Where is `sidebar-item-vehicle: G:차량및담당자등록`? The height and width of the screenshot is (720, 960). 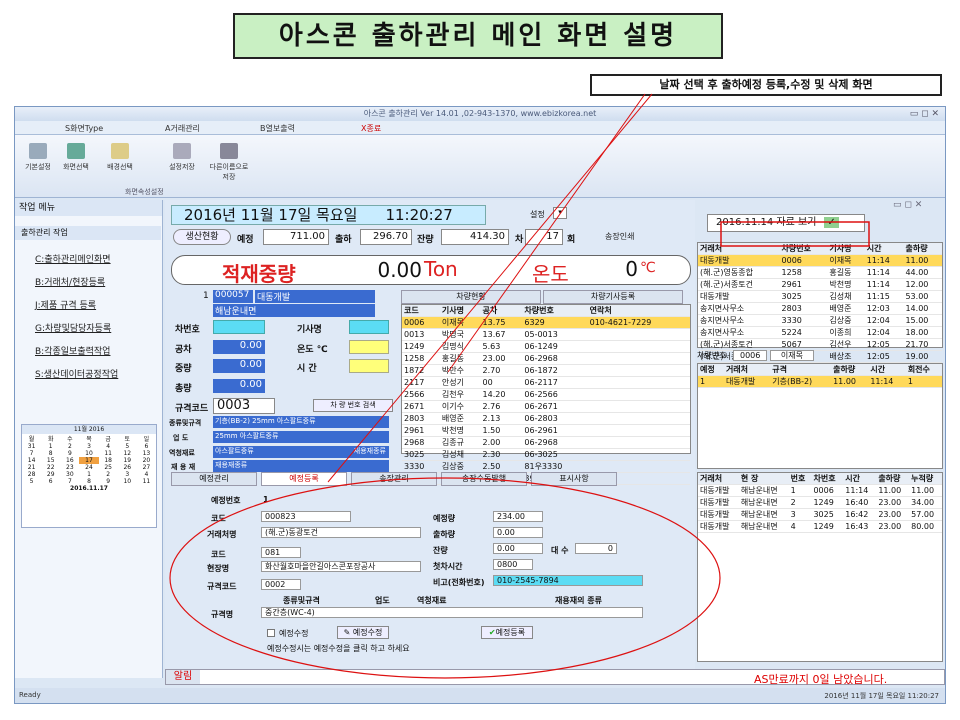 sidebar-item-vehicle: G:차량및담당자등록 is located at coordinates (73, 327).